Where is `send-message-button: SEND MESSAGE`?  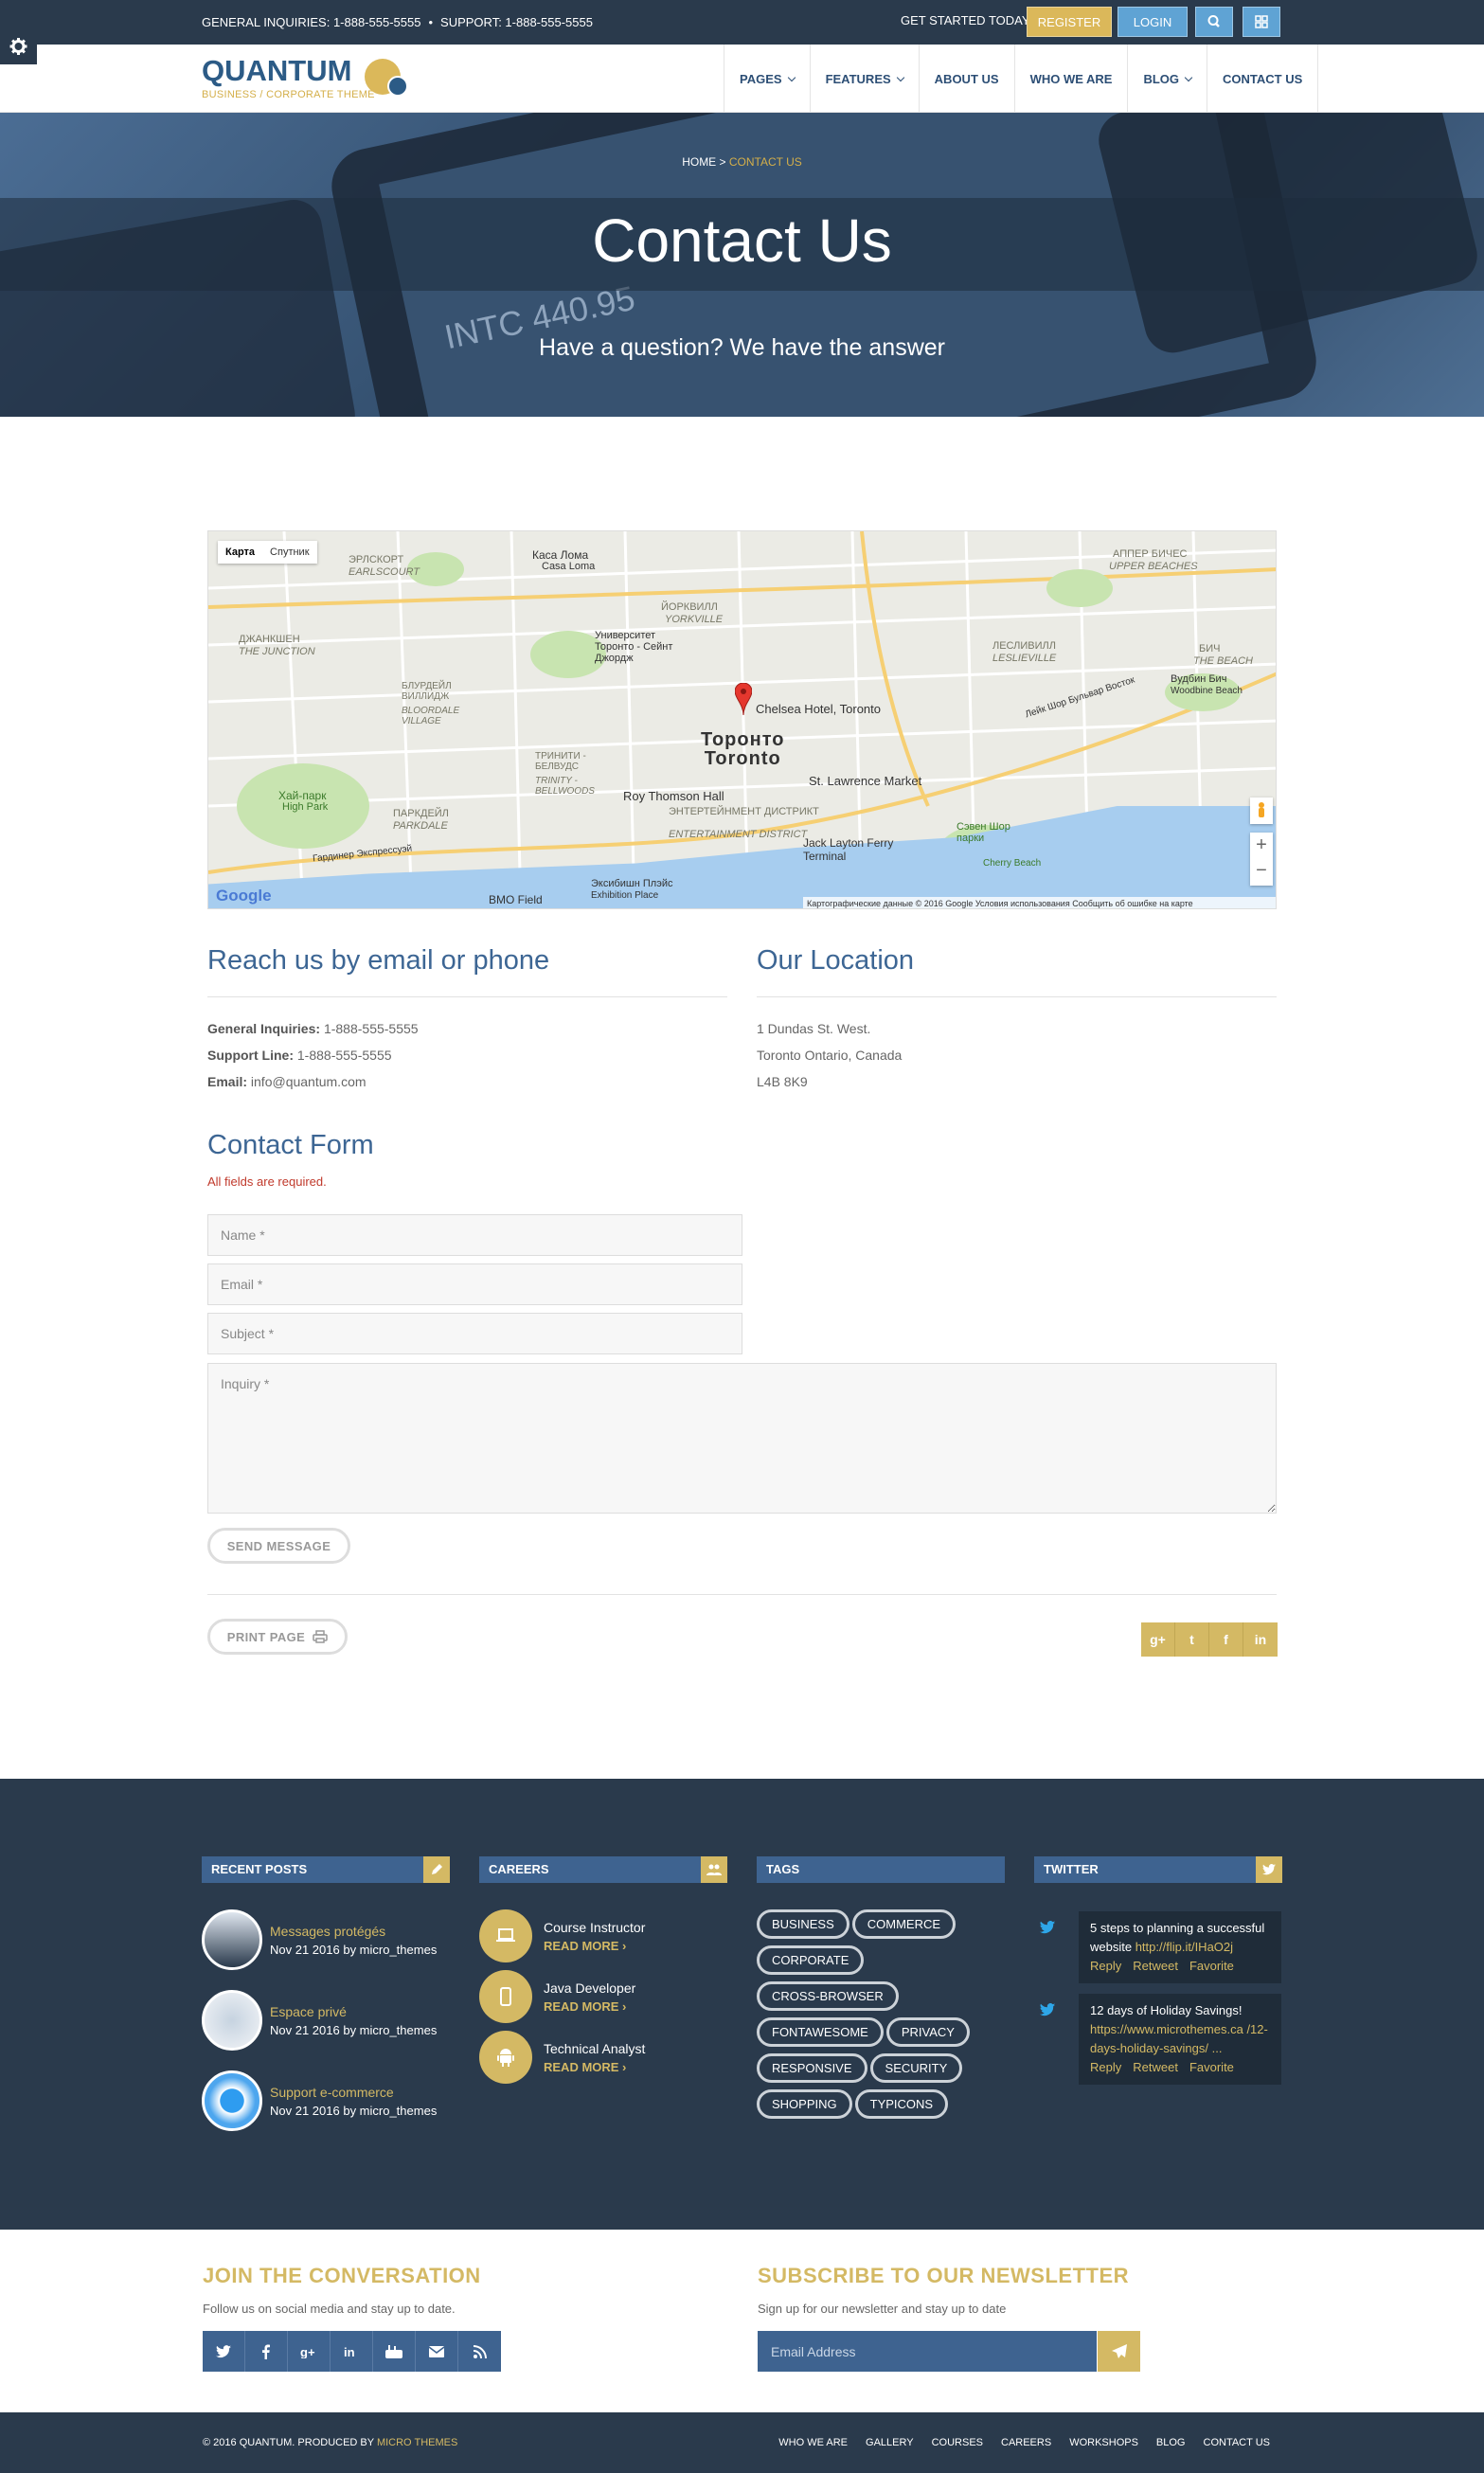 send-message-button: SEND MESSAGE is located at coordinates (278, 1546).